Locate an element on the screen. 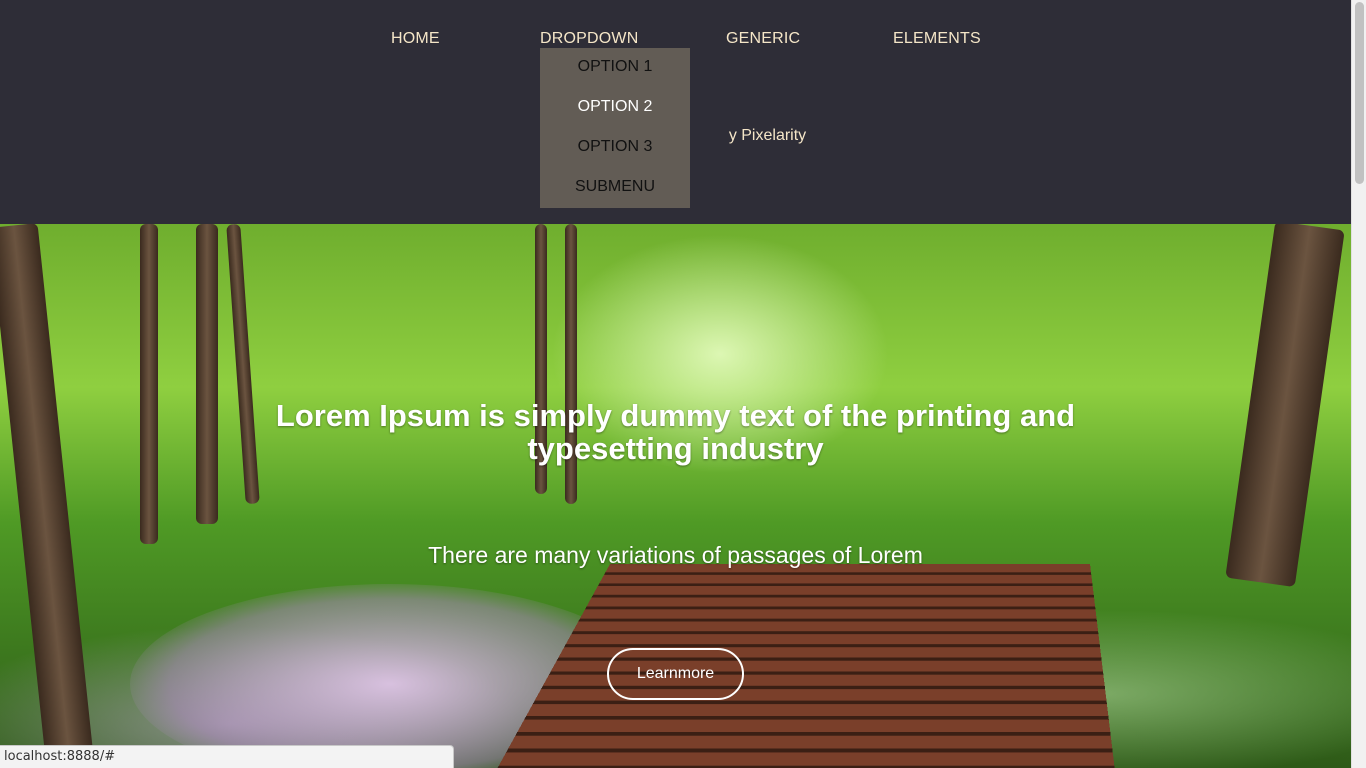 Image resolution: width=1366 pixels, height=768 pixels. vertical-scrollbar is located at coordinates (1358, 384).